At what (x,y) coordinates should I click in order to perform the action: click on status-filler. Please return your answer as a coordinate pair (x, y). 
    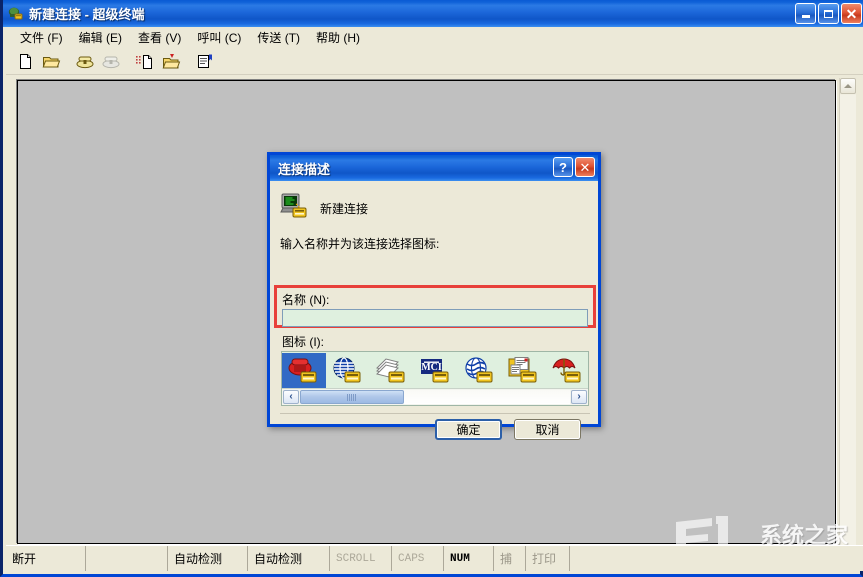
    Looking at the image, I should click on (716, 558).